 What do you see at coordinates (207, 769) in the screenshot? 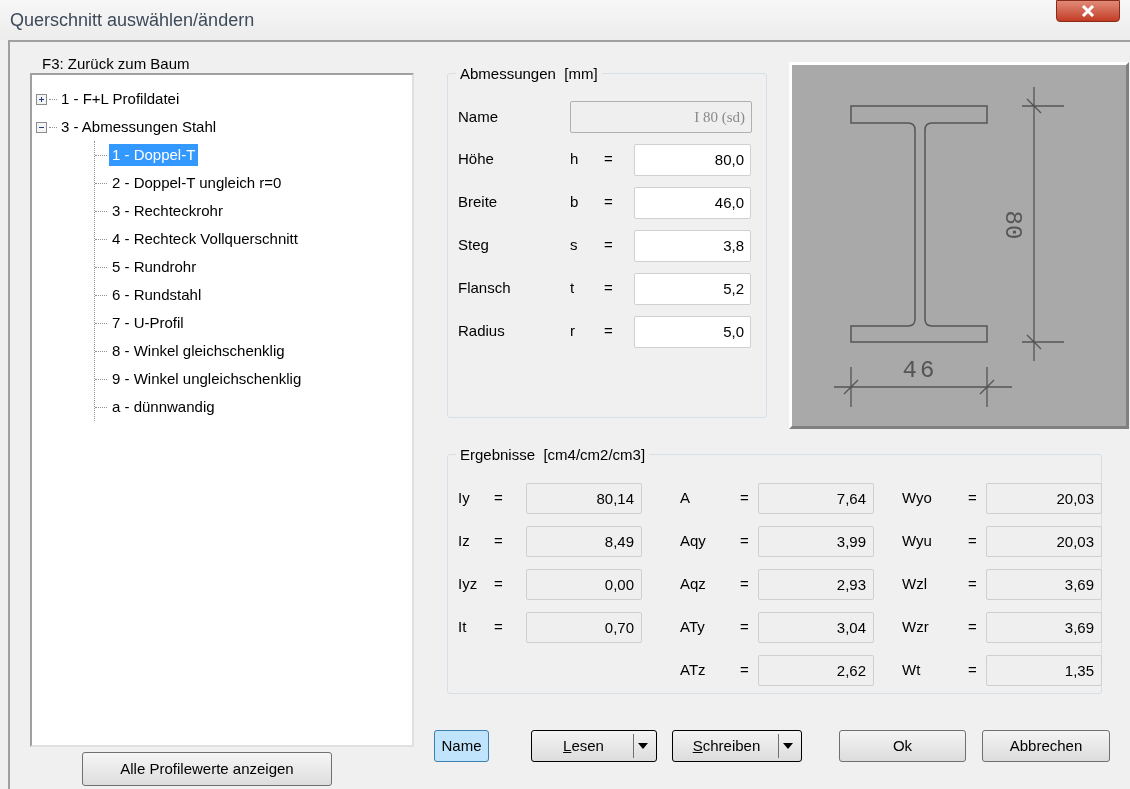
I see `show-all-button: Alle Profilewerte anzeigen` at bounding box center [207, 769].